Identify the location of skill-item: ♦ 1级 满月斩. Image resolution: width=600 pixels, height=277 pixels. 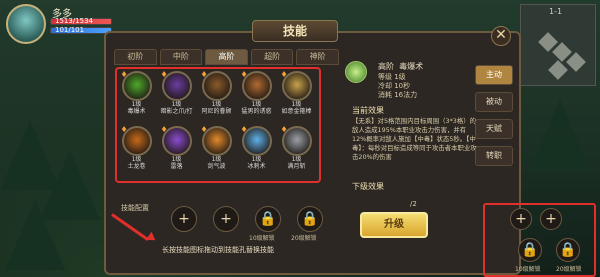
(296, 149).